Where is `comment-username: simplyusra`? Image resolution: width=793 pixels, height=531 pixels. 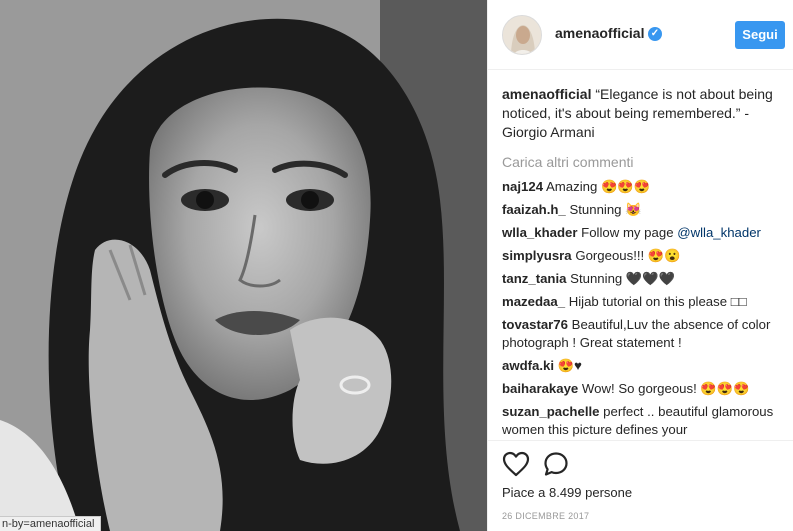 comment-username: simplyusra is located at coordinates (537, 255).